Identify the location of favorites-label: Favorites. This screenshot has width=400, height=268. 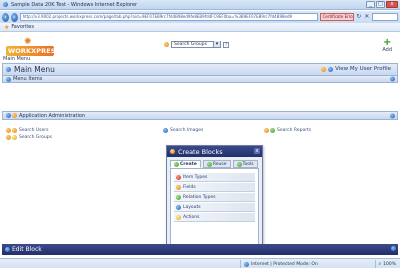
(22, 27).